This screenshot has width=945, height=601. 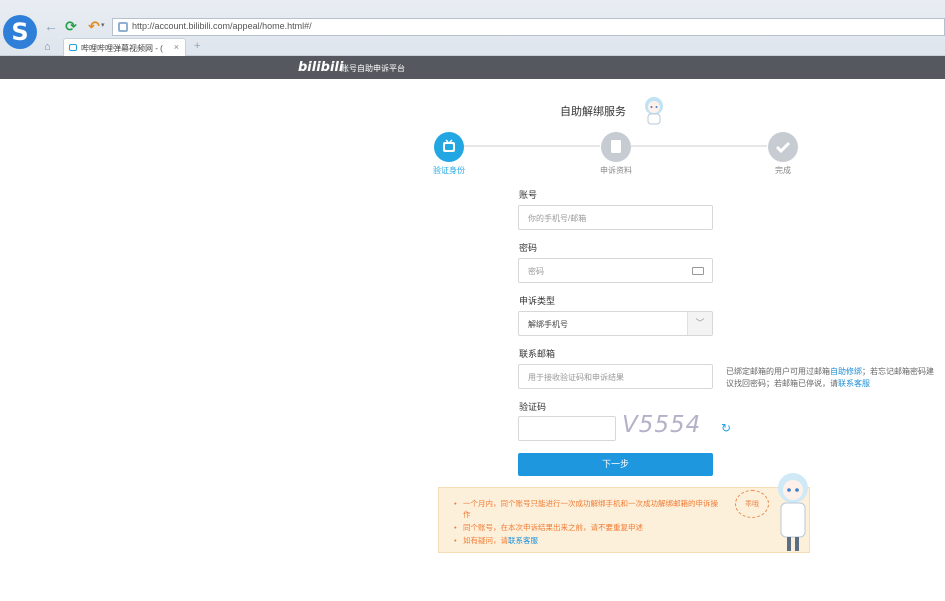 What do you see at coordinates (176, 47) in the screenshot?
I see `close-icon: ×` at bounding box center [176, 47].